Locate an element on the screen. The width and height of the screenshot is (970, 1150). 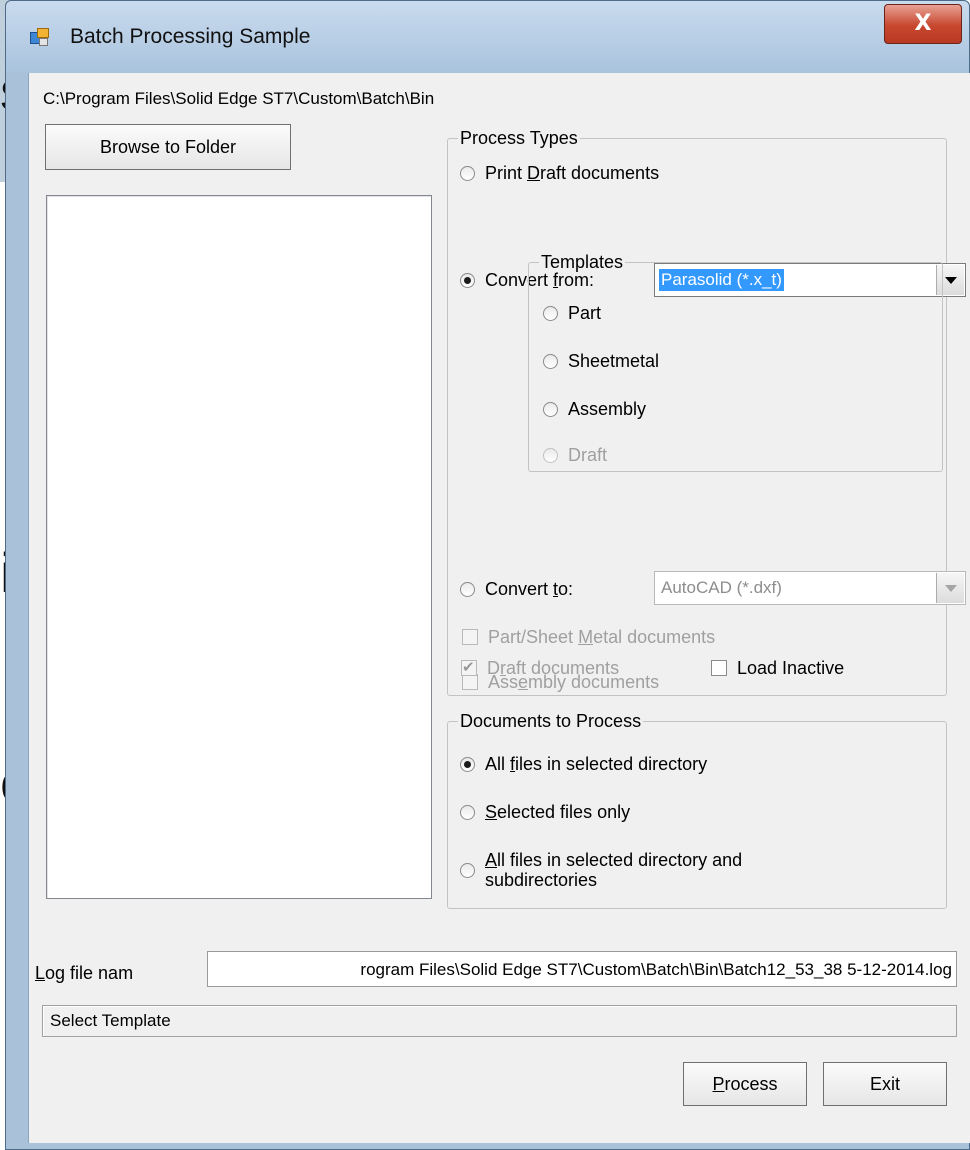
forms-app-icon is located at coordinates (40, 38).